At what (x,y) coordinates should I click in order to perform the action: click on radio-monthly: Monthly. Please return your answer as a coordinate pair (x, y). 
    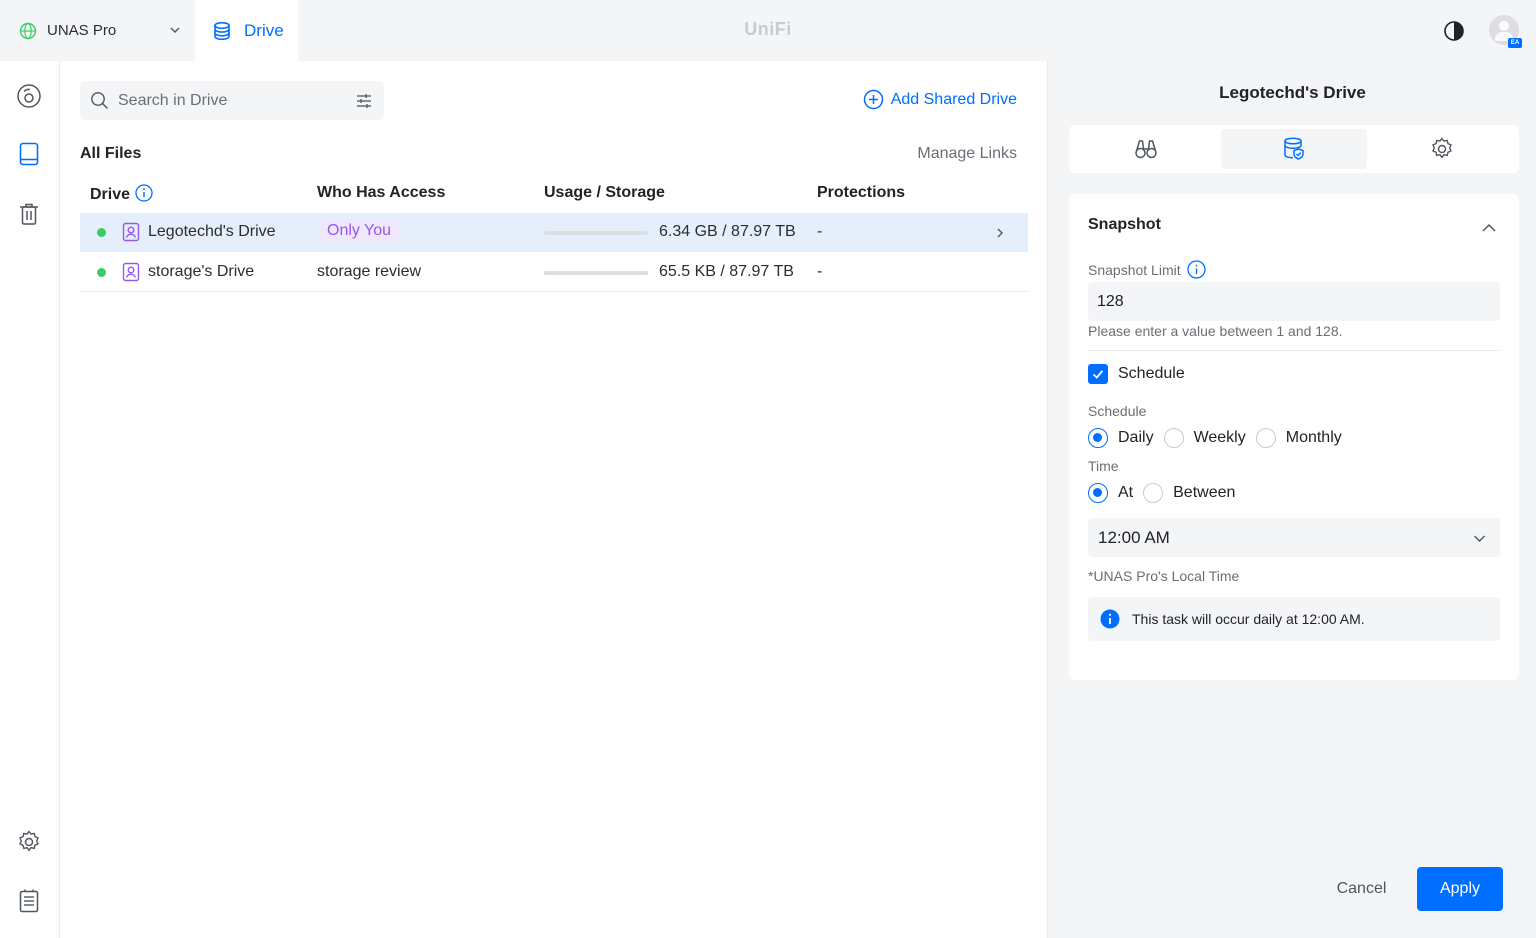
    Looking at the image, I should click on (1298, 438).